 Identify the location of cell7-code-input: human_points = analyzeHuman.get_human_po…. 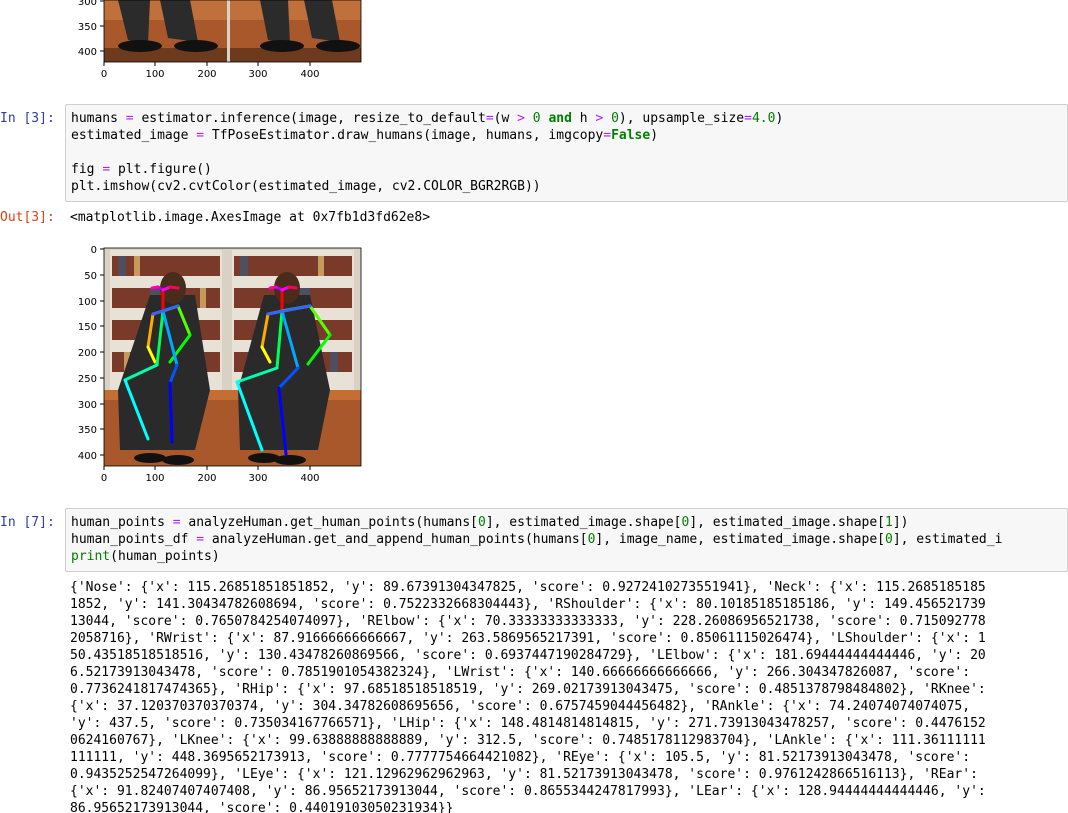
(566, 540).